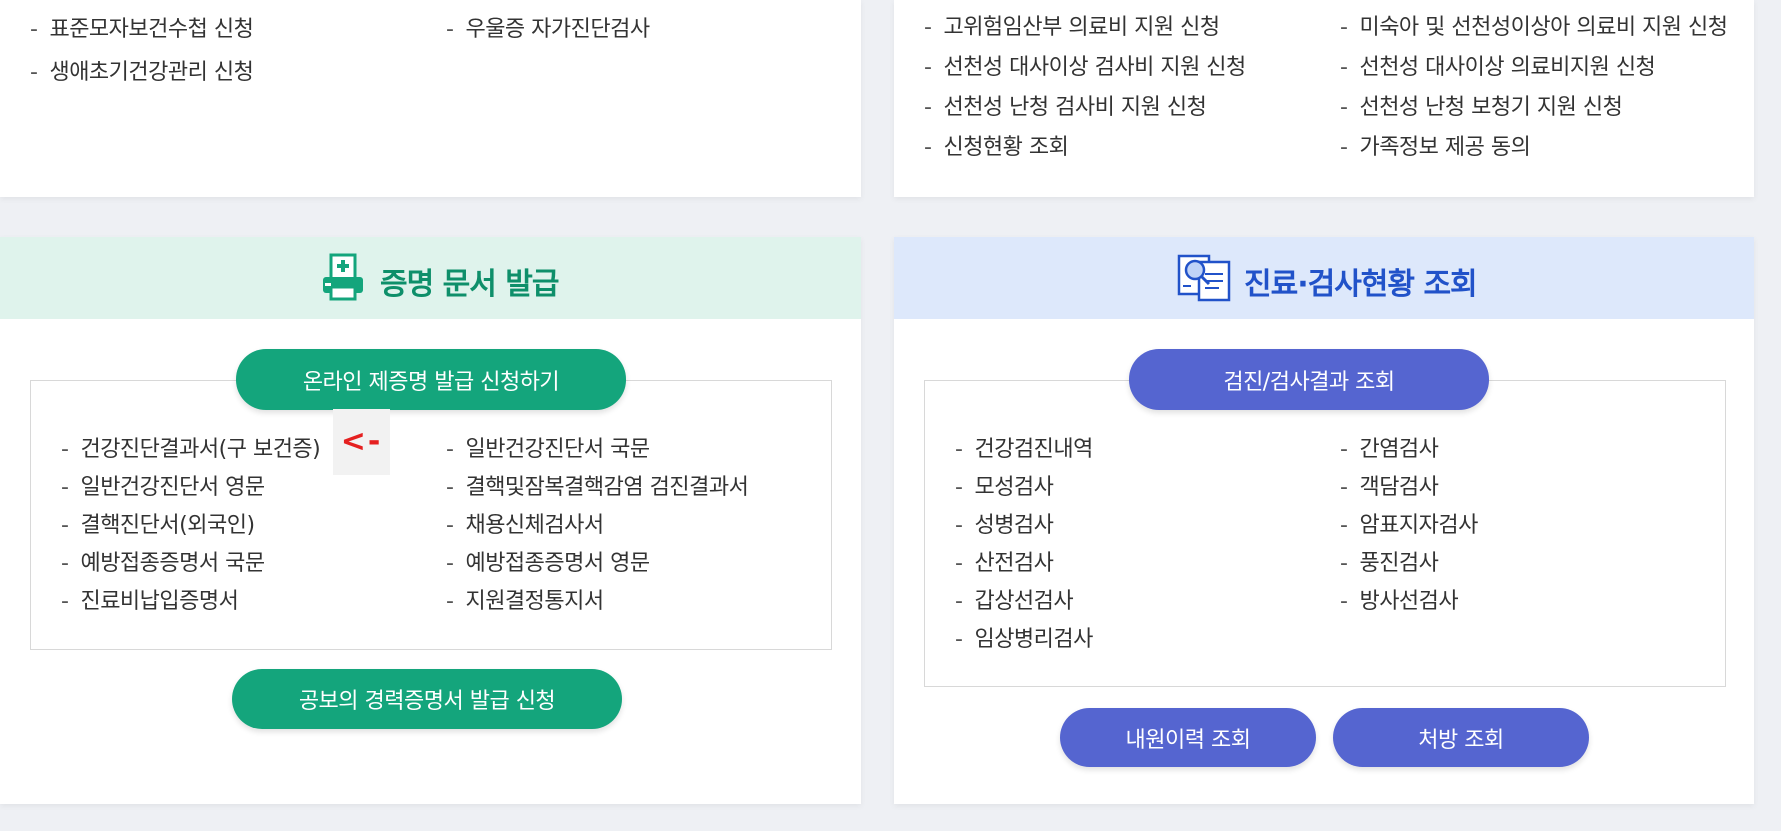 The width and height of the screenshot is (1781, 831). What do you see at coordinates (142, 70) in the screenshot?
I see `list-item: - 생애초기건강관리 신청` at bounding box center [142, 70].